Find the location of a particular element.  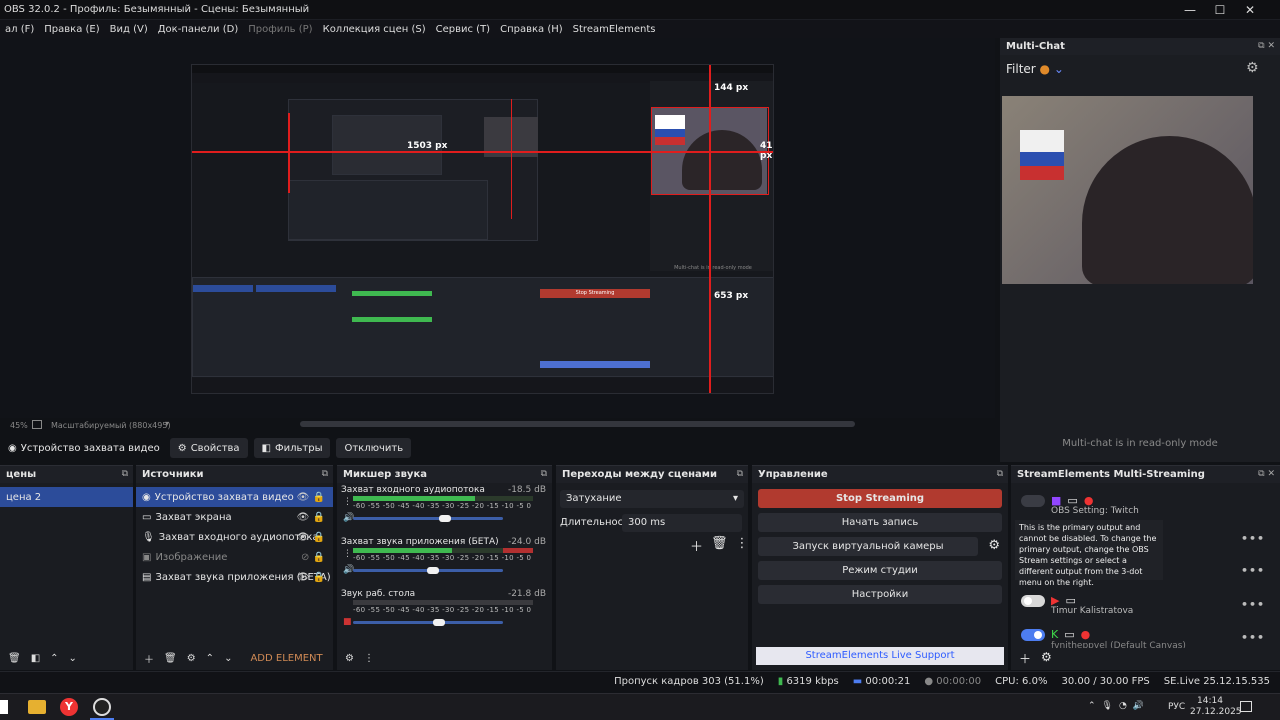

selected-source: ◉ Устройство захвата видео is located at coordinates (84, 448).